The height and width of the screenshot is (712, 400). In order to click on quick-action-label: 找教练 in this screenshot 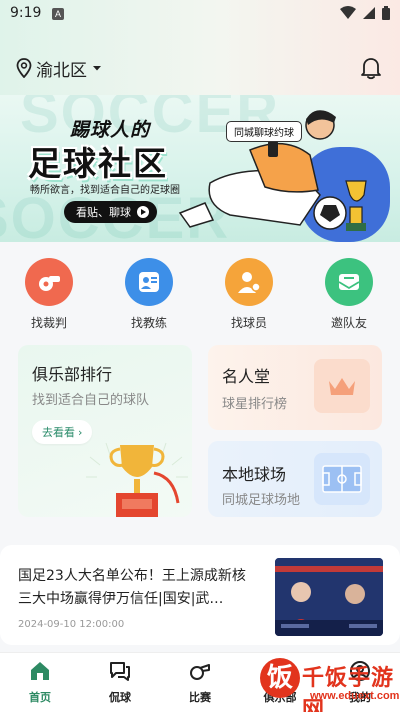, I will do `click(148, 323)`.